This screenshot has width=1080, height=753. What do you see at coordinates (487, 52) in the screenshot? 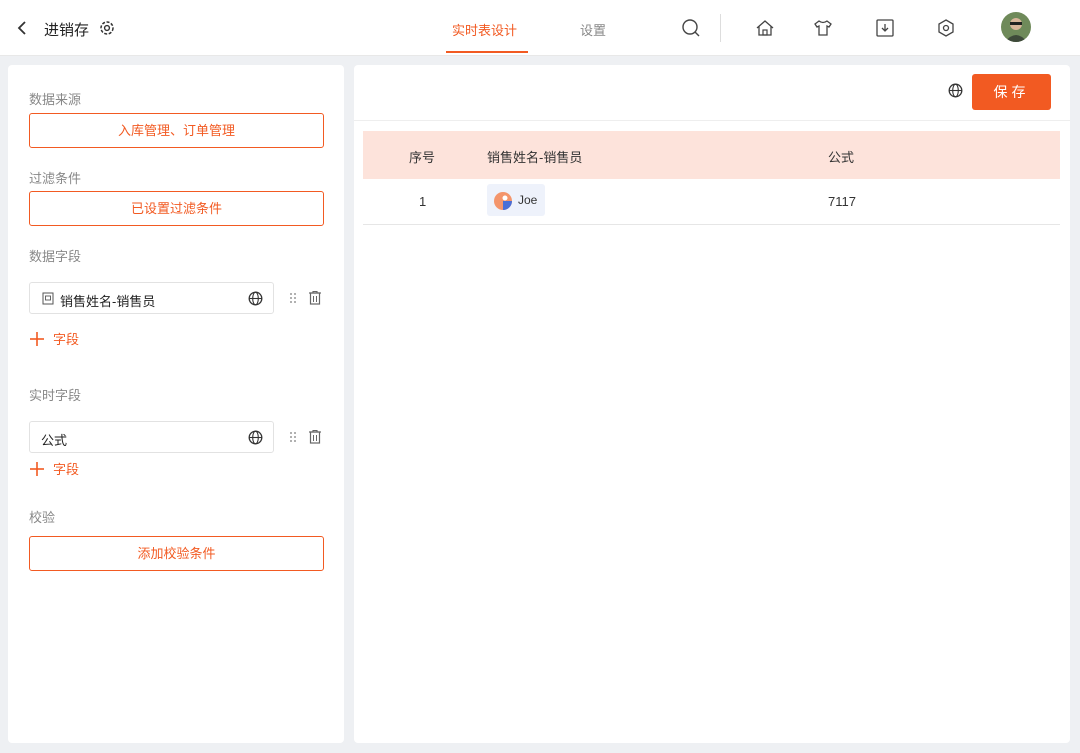
I see `active-tab-underline` at bounding box center [487, 52].